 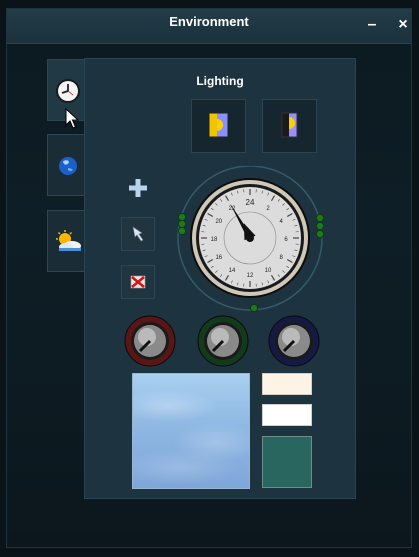 What do you see at coordinates (68, 91) in the screenshot?
I see `clock-icon` at bounding box center [68, 91].